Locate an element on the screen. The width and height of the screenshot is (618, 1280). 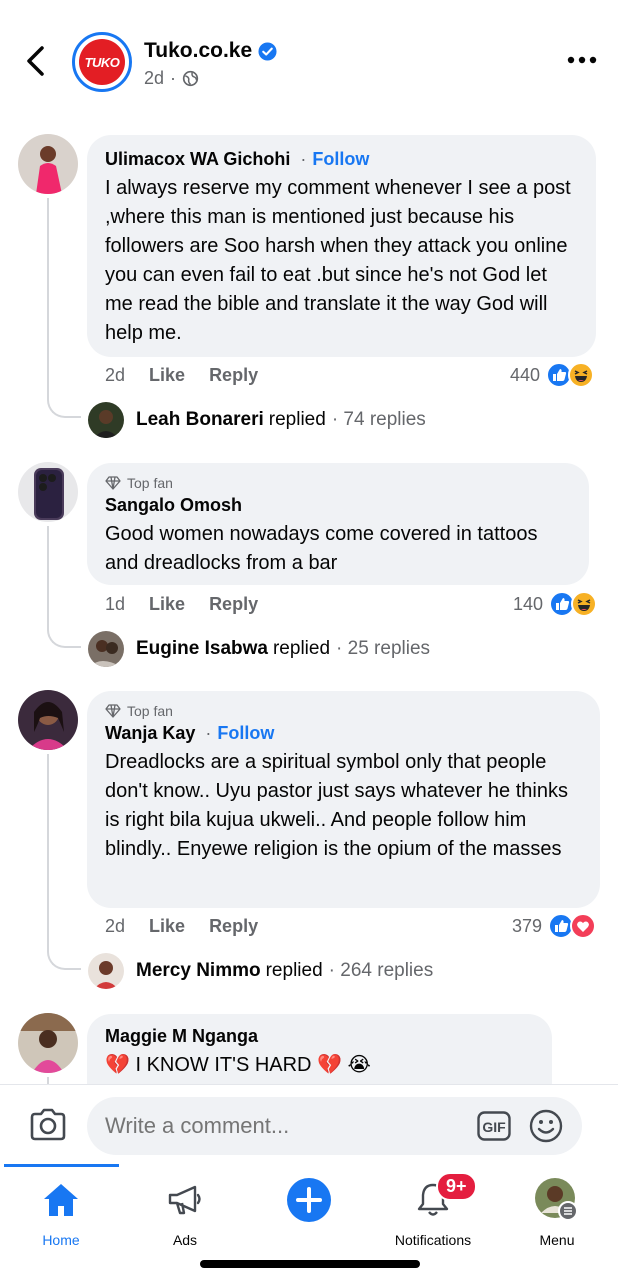
post-meta: 2d · is located at coordinates (171, 78).